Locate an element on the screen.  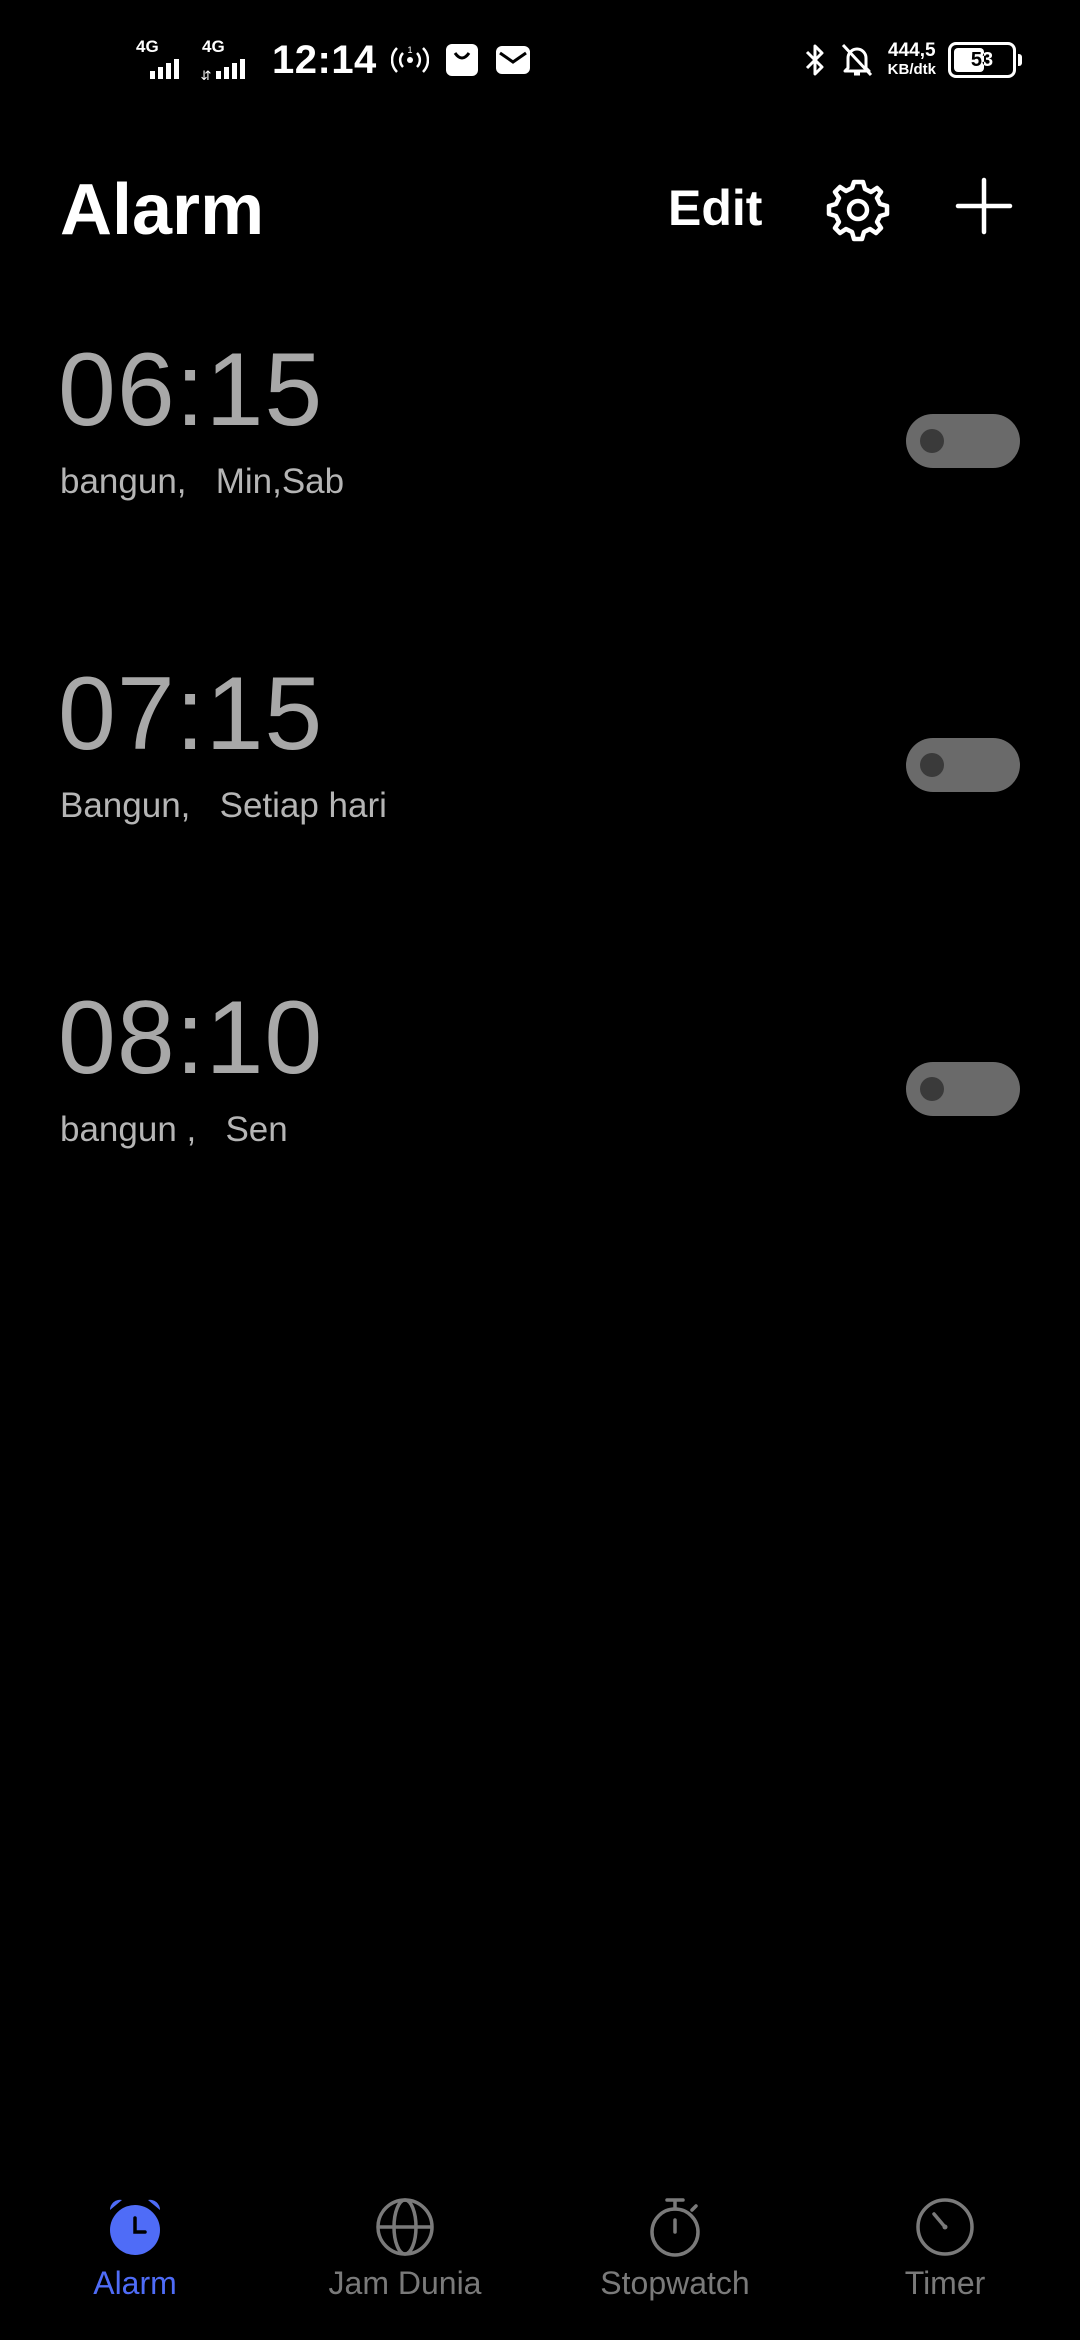
tab-label: Timer is located at coordinates (945, 2283).